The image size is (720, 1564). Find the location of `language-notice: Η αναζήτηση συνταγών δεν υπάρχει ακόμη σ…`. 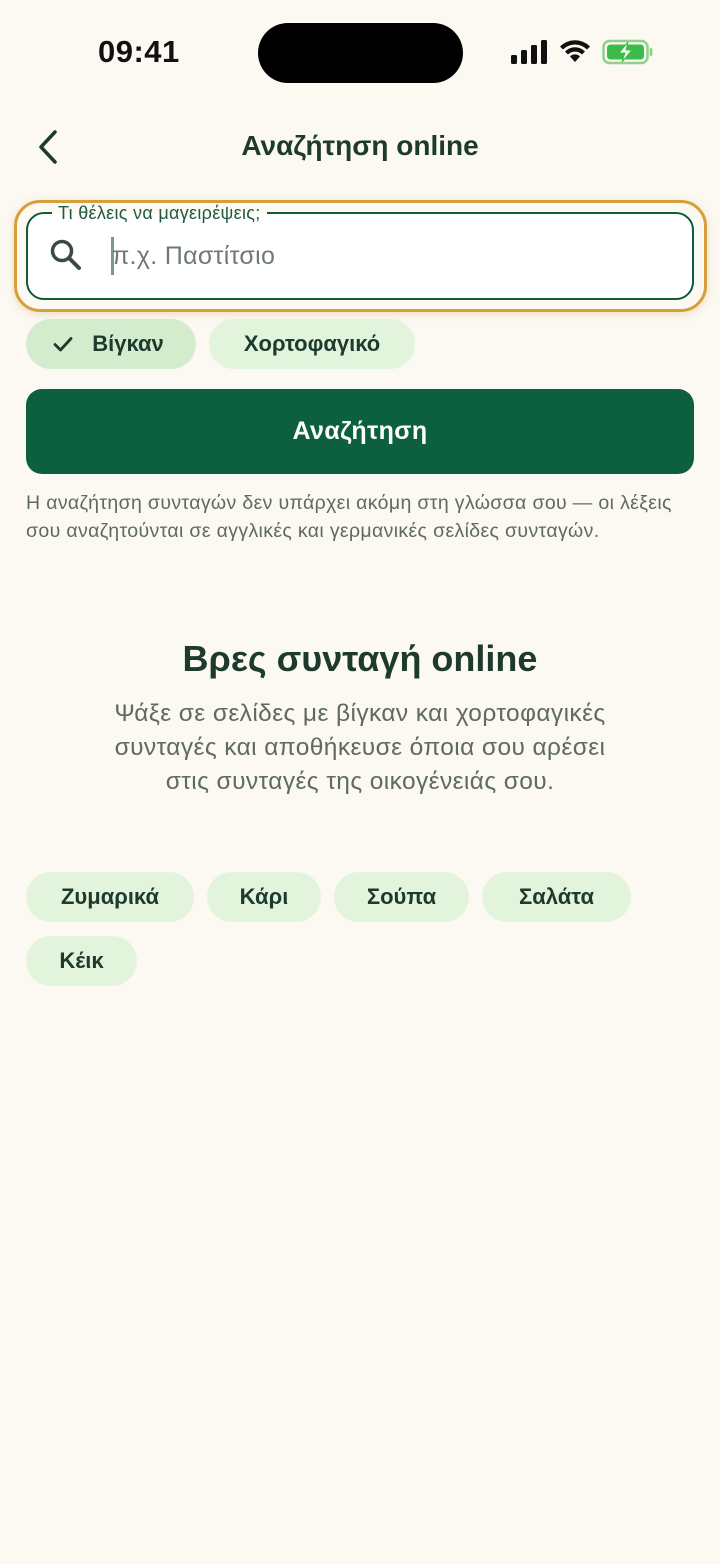

language-notice: Η αναζήτηση συνταγών δεν υπάρχει ακόμη σ… is located at coordinates (349, 517).